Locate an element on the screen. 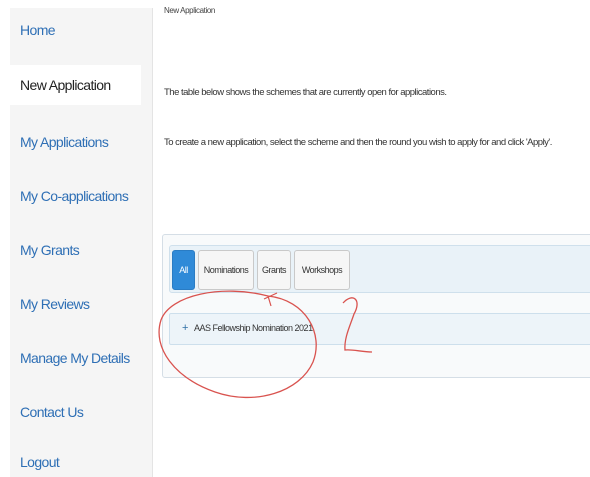  page-title: New Application is located at coordinates (189, 10).